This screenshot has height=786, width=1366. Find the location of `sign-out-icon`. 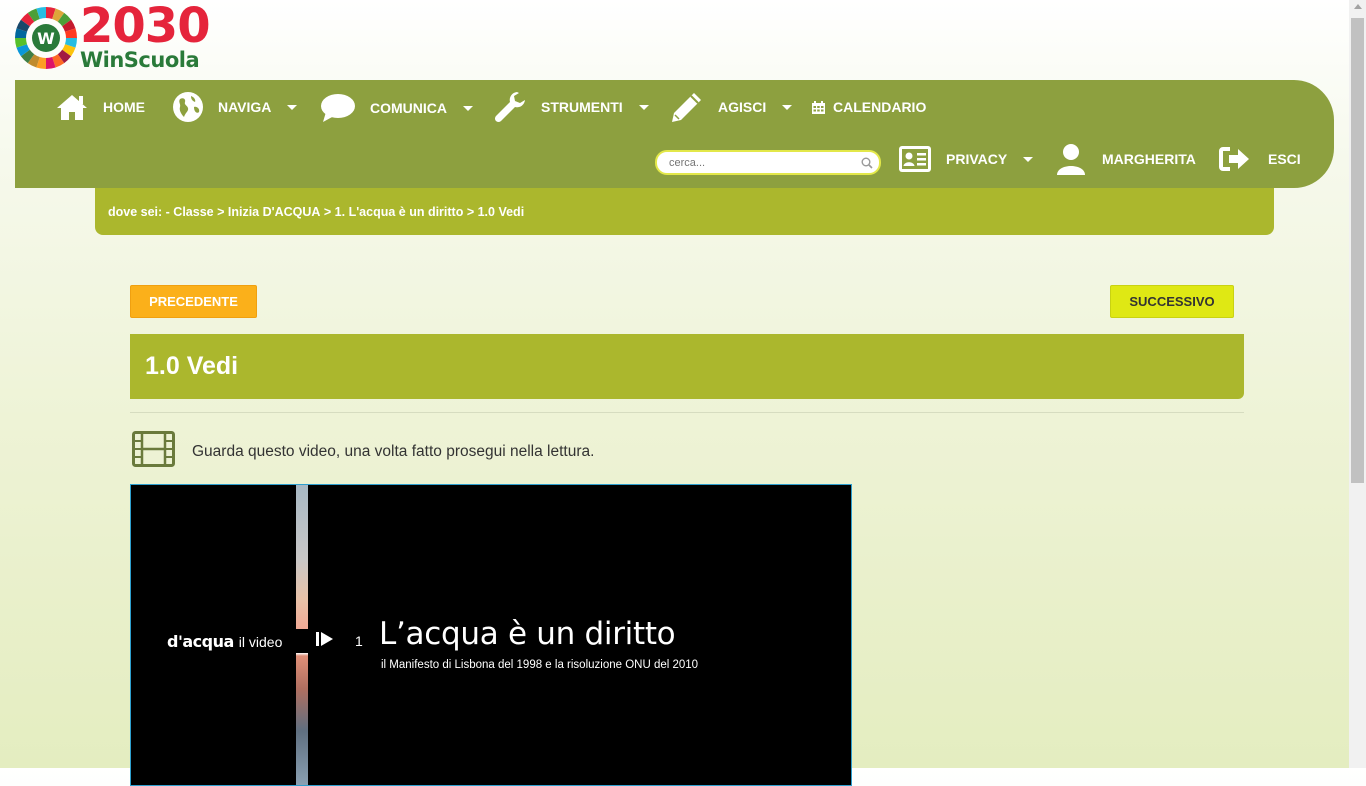

sign-out-icon is located at coordinates (1234, 159).